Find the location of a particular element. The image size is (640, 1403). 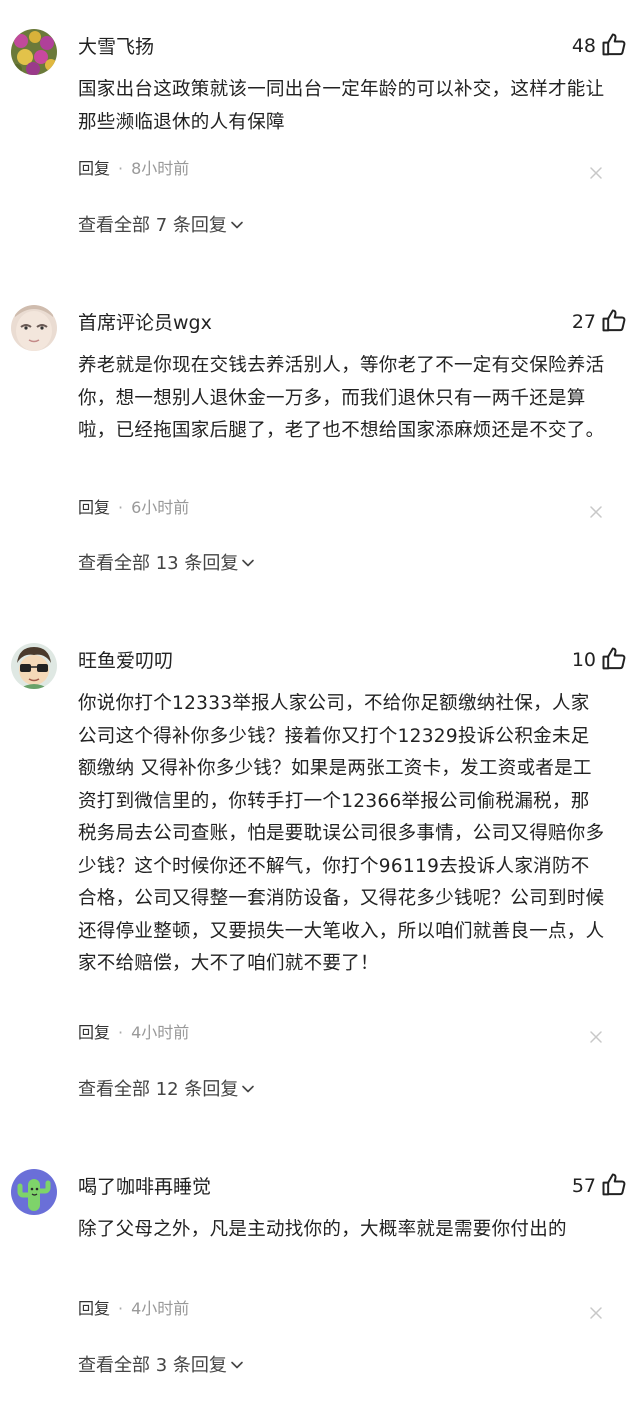

view-replies-label: 查看全部 13 条回复 is located at coordinates (158, 563).